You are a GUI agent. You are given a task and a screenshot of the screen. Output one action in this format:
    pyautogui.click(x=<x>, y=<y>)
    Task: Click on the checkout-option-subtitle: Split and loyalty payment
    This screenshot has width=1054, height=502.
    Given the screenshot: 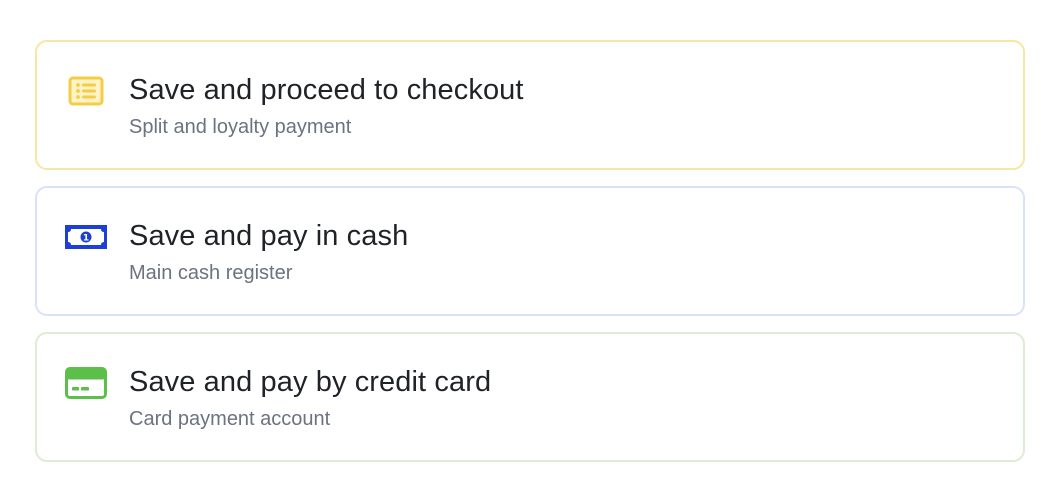 What is the action you would take?
    pyautogui.click(x=240, y=127)
    